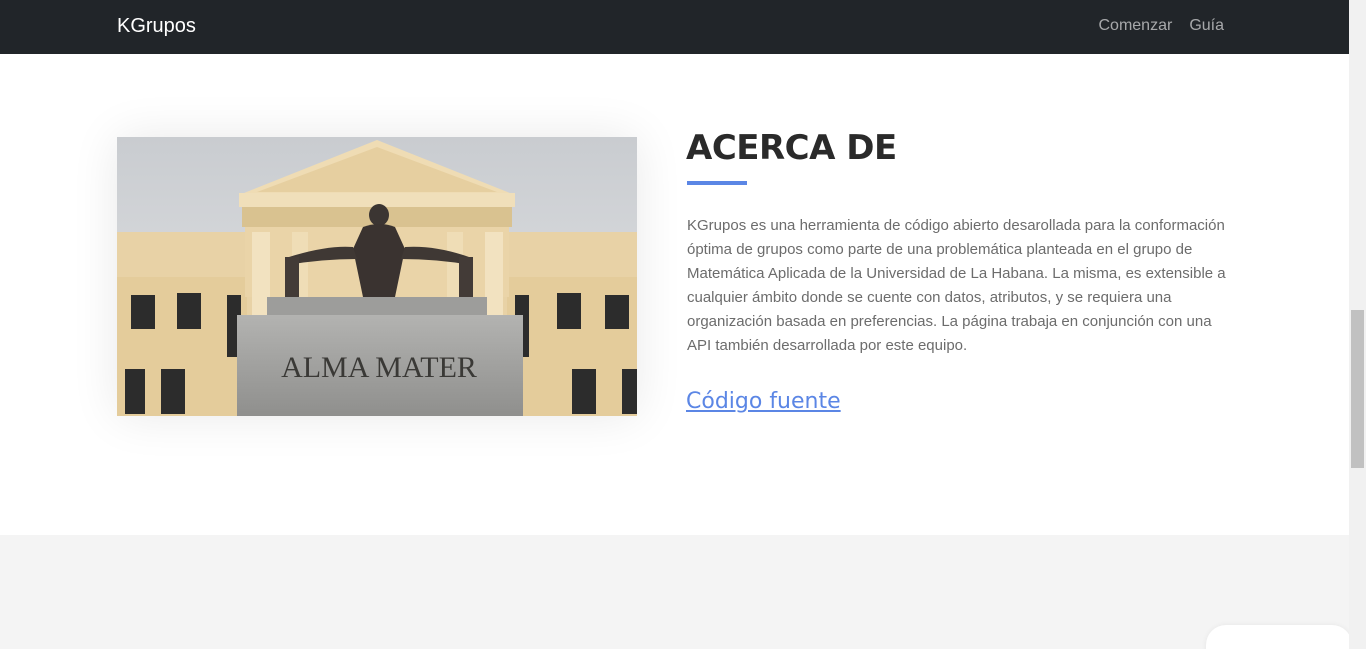 The width and height of the screenshot is (1366, 649). What do you see at coordinates (791, 148) in the screenshot?
I see `about-title: ACERCA DE` at bounding box center [791, 148].